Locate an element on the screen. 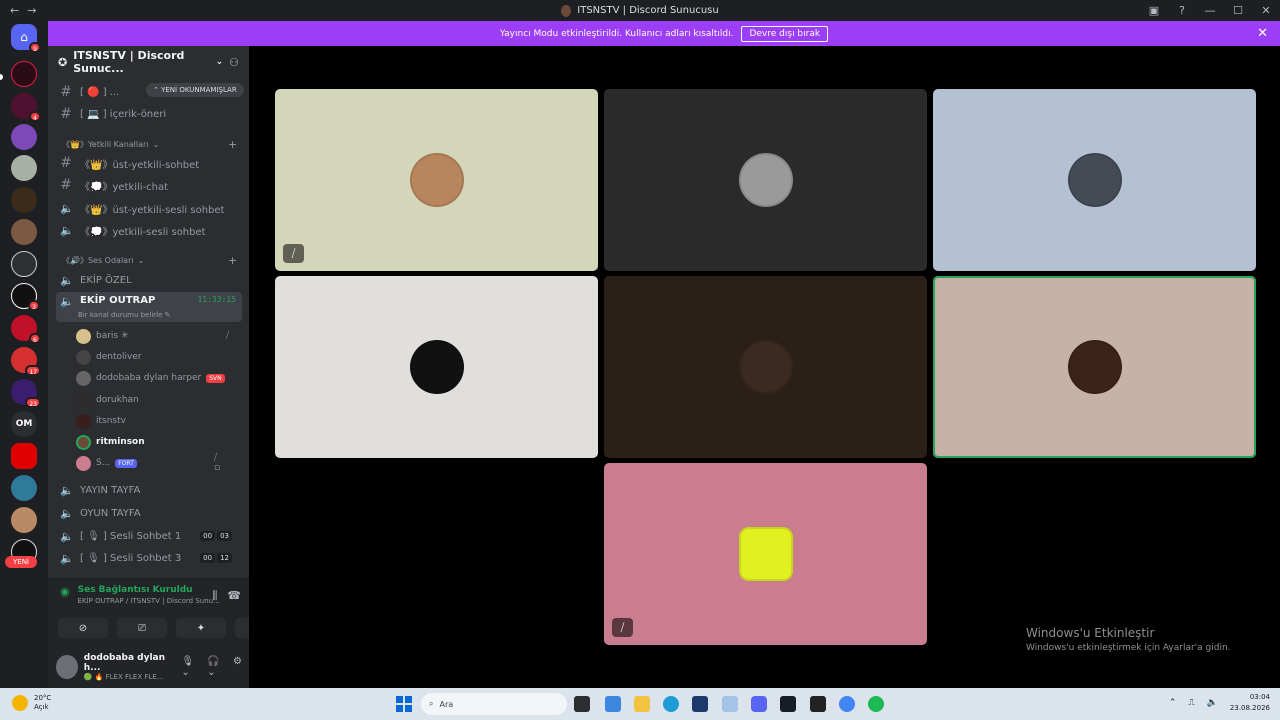 The image size is (1280, 720). widgets-icon is located at coordinates (613, 704).